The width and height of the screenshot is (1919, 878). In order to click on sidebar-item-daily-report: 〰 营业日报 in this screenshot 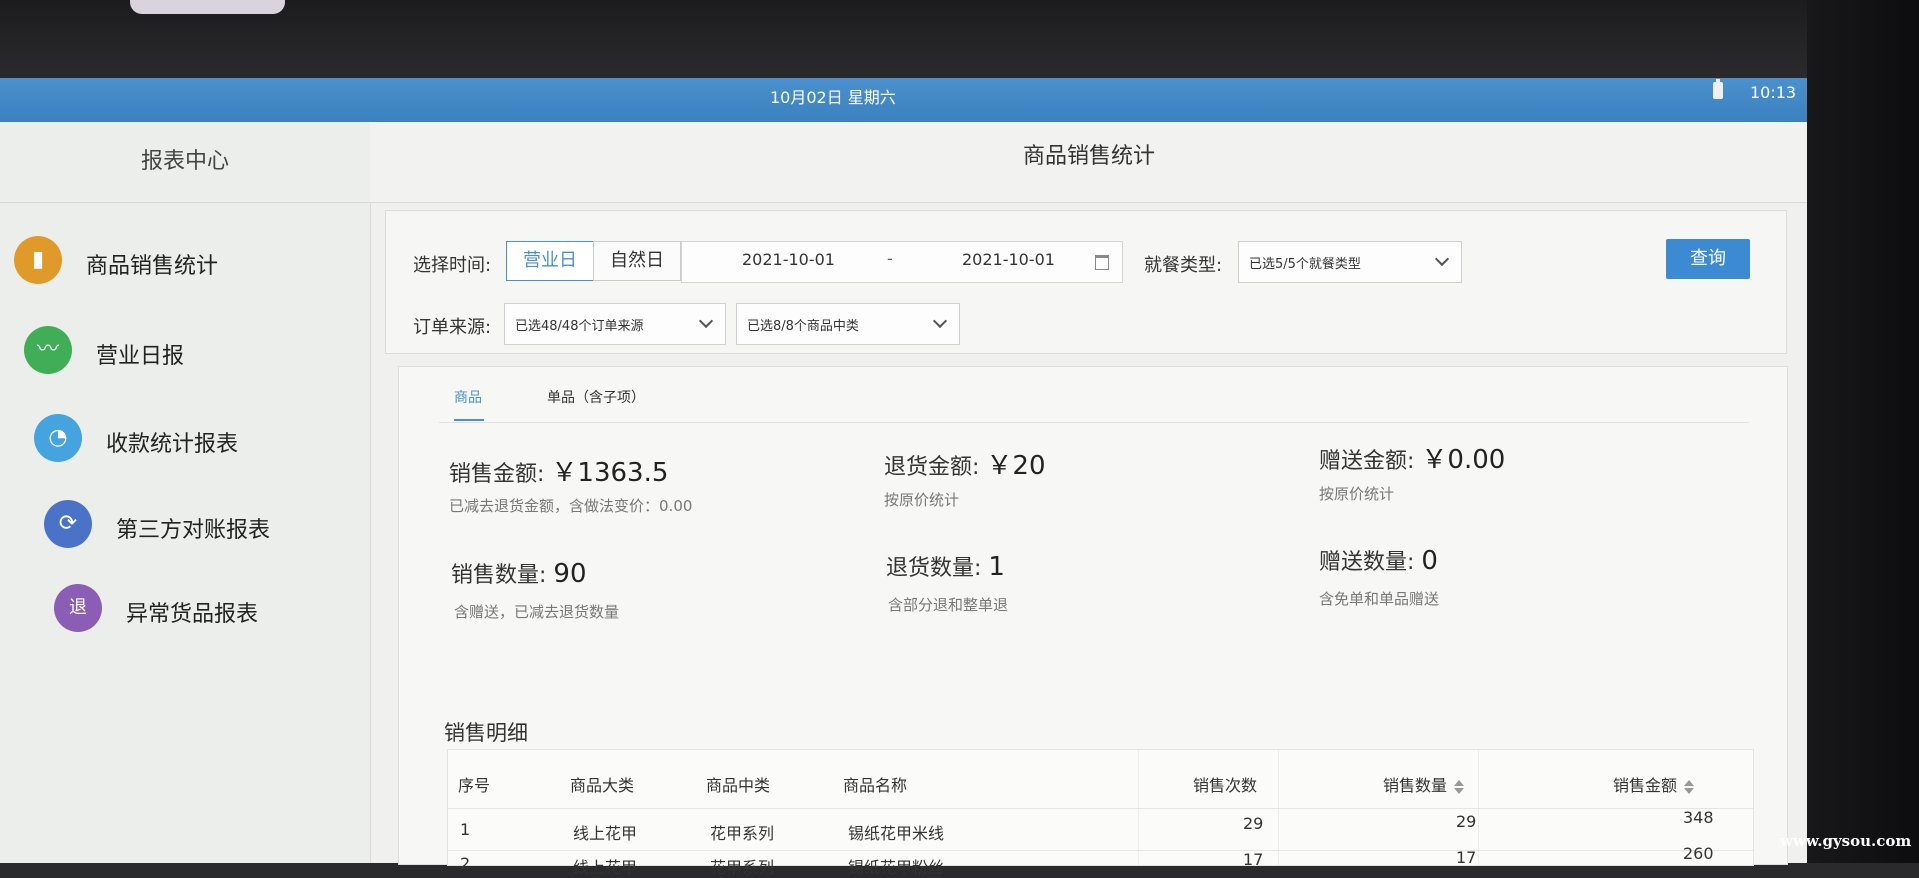, I will do `click(185, 352)`.